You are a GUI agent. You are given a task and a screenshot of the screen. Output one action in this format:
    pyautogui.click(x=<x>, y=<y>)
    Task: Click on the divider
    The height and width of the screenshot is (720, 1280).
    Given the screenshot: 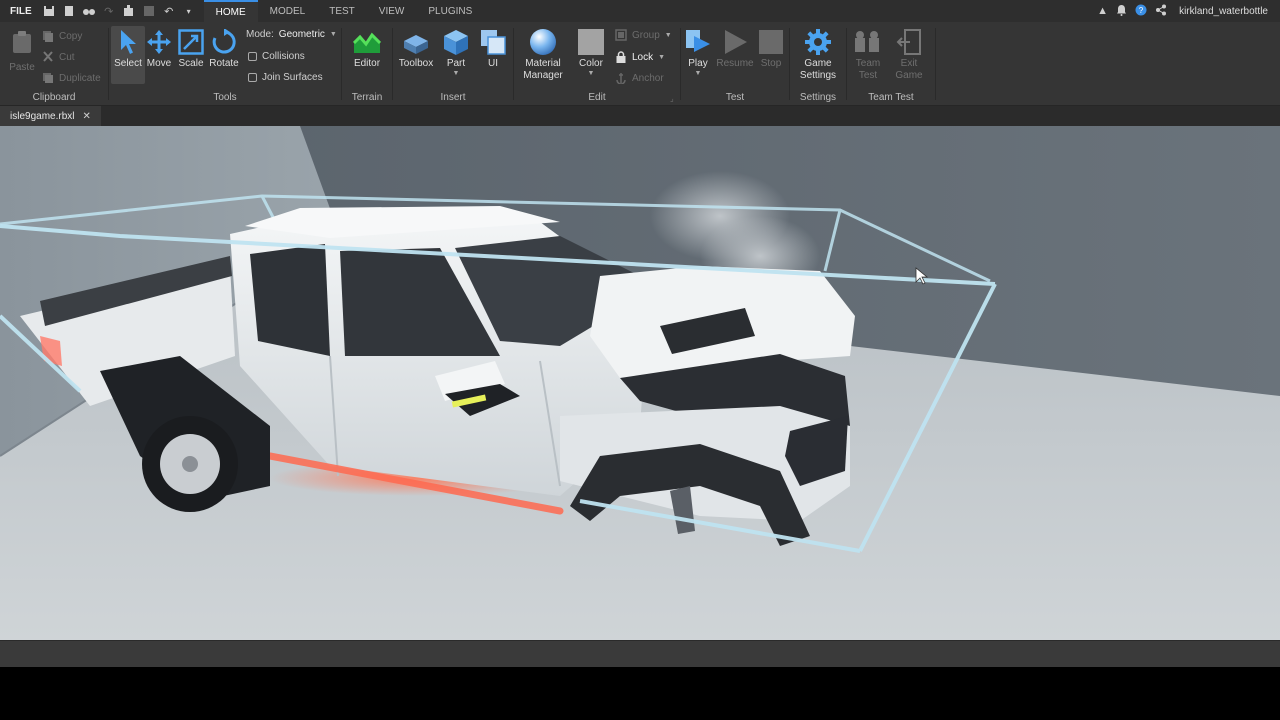 What is the action you would take?
    pyautogui.click(x=935, y=64)
    